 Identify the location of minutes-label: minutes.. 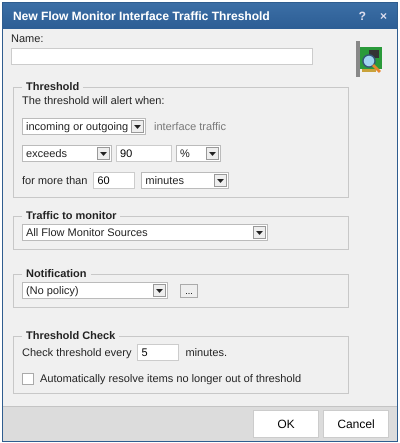
(206, 352).